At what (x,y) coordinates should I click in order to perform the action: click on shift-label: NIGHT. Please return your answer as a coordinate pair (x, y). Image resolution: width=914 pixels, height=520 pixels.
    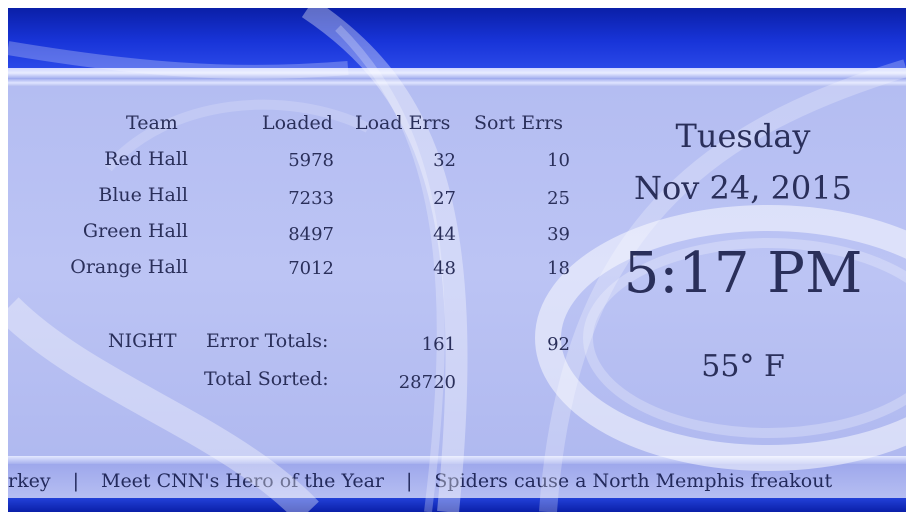
    Looking at the image, I should click on (142, 341).